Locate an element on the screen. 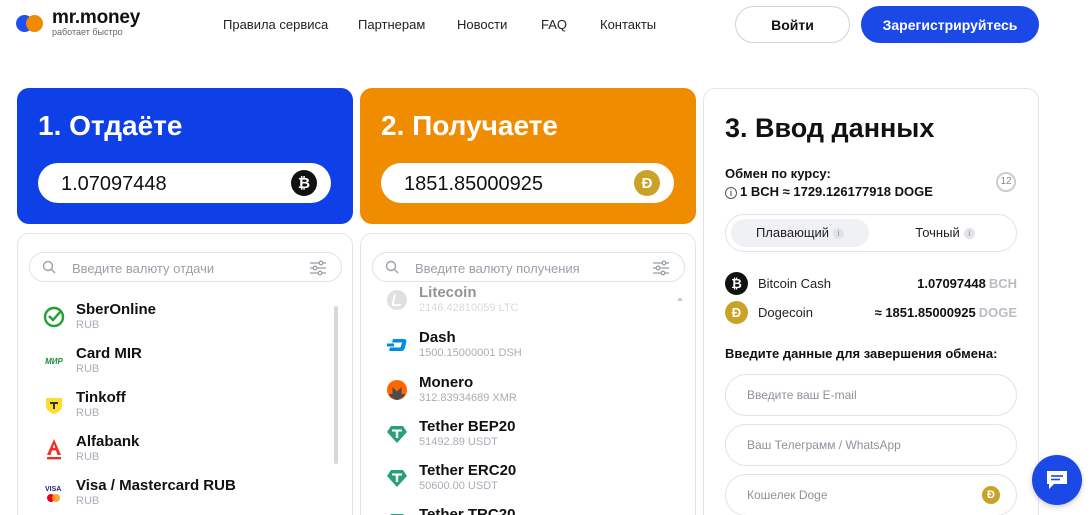 This screenshot has height=515, width=1090. chat-button is located at coordinates (1057, 480).